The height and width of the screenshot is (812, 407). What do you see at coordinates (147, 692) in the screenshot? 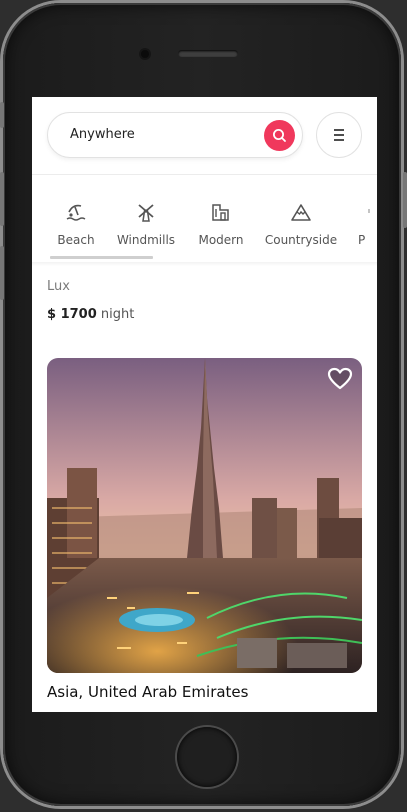
I see `listing-title: Asia, United Arab Emirates` at bounding box center [147, 692].